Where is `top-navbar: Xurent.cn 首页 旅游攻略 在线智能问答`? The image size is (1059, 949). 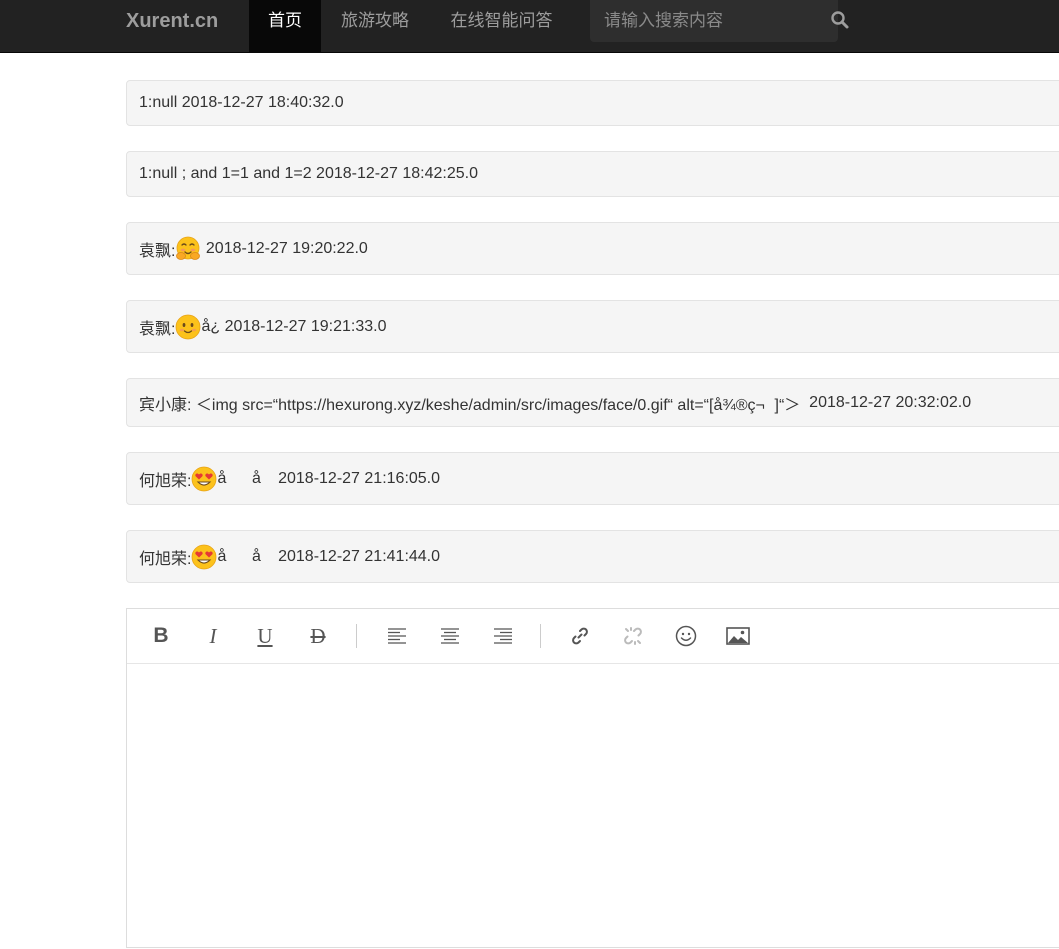 top-navbar: Xurent.cn 首页 旅游攻略 在线智能问答 is located at coordinates (529, 26).